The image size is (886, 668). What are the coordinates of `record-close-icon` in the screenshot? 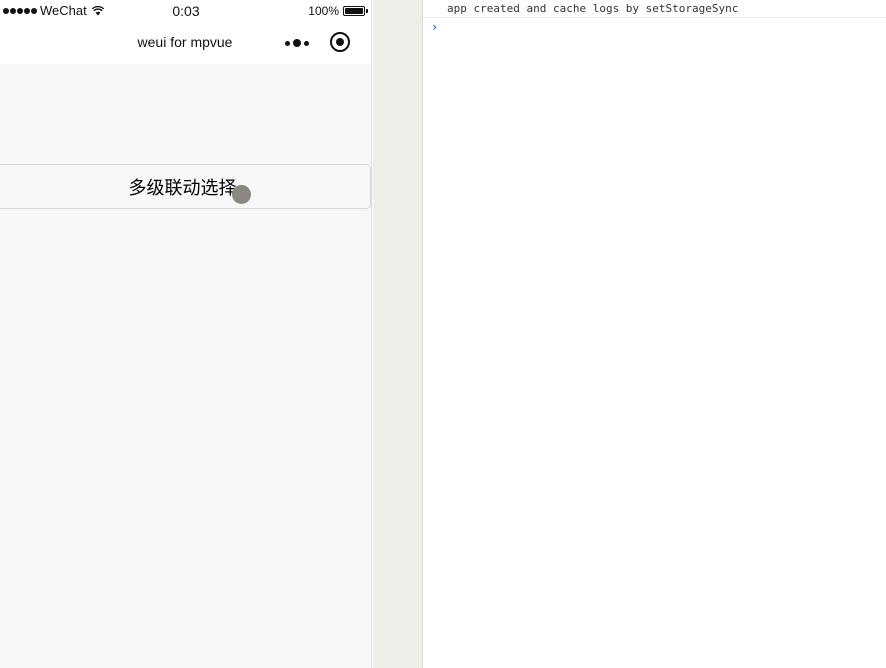 It's located at (340, 42).